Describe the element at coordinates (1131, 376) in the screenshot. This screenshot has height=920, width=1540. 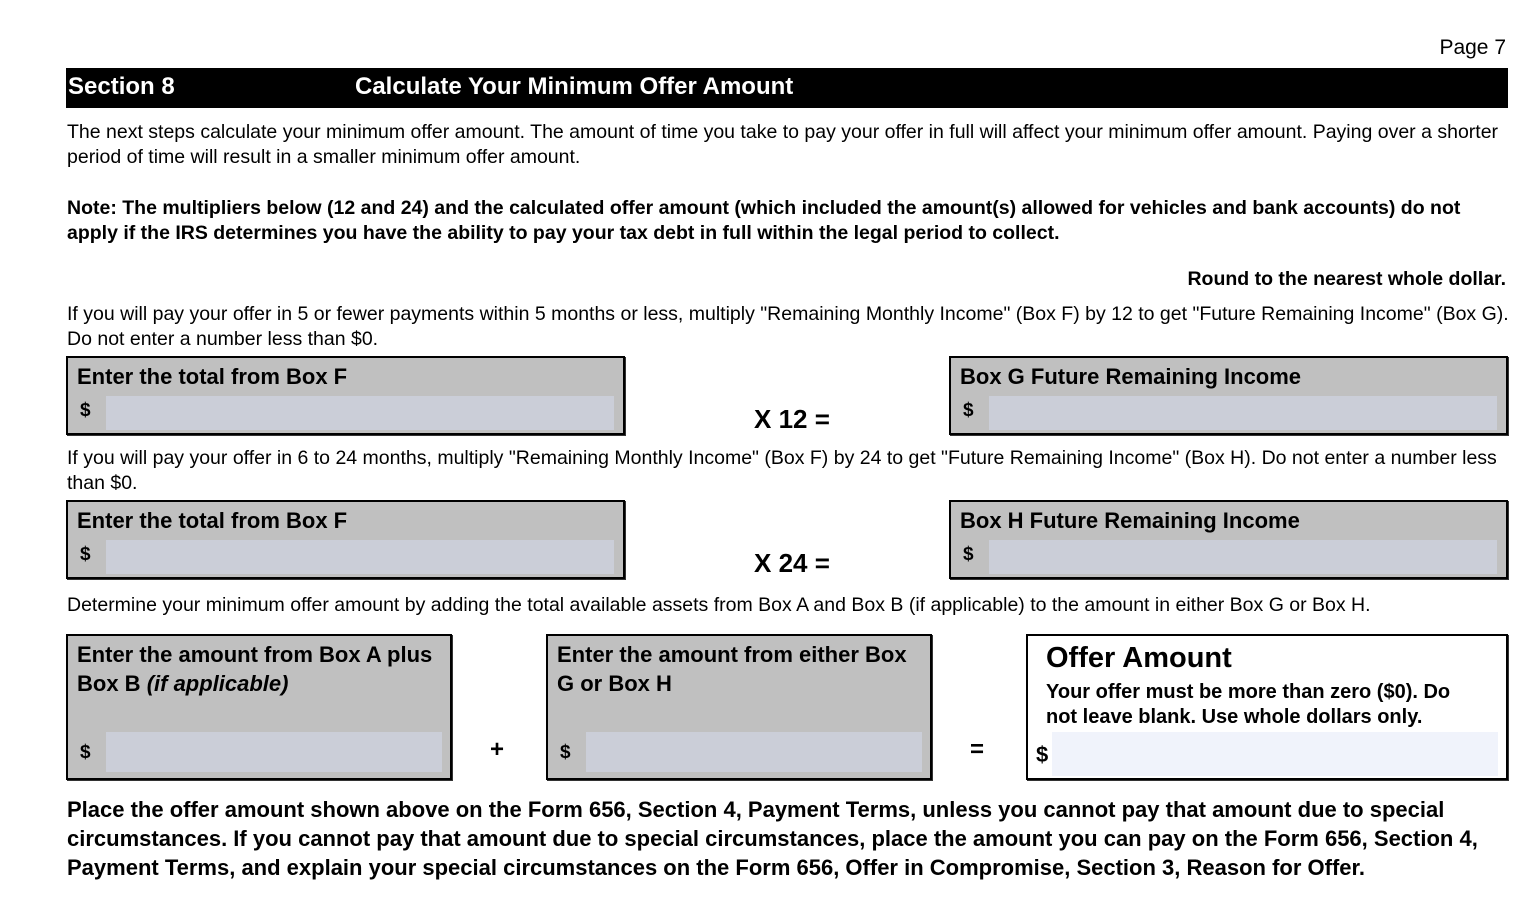
I see `box-g-label: Box G Future Remaining Income` at that location.